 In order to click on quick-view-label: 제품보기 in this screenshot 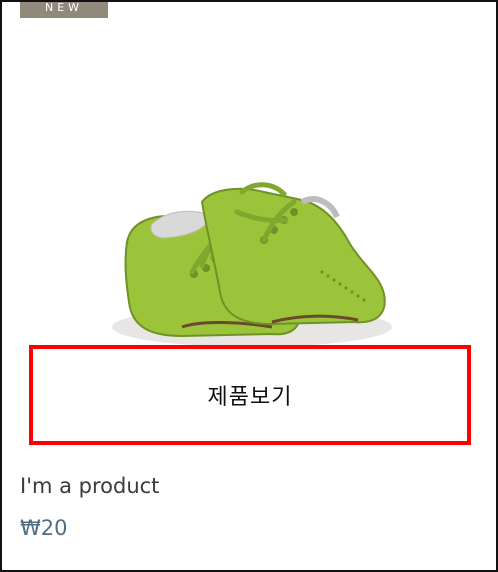, I will do `click(250, 397)`.